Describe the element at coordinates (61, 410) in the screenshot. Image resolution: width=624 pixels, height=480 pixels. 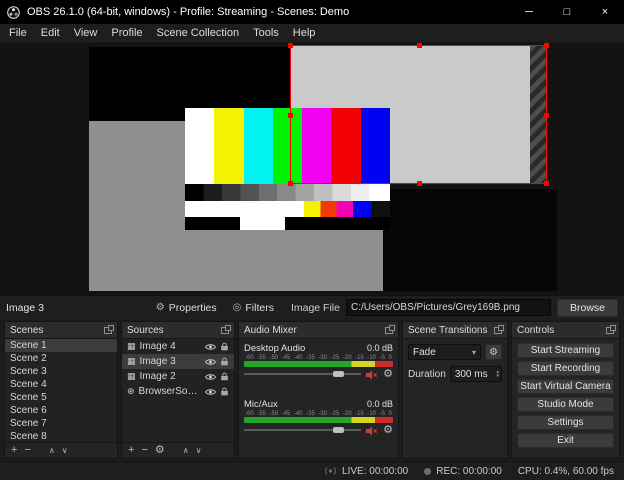
I see `scene-list-item: Scene 6` at that location.